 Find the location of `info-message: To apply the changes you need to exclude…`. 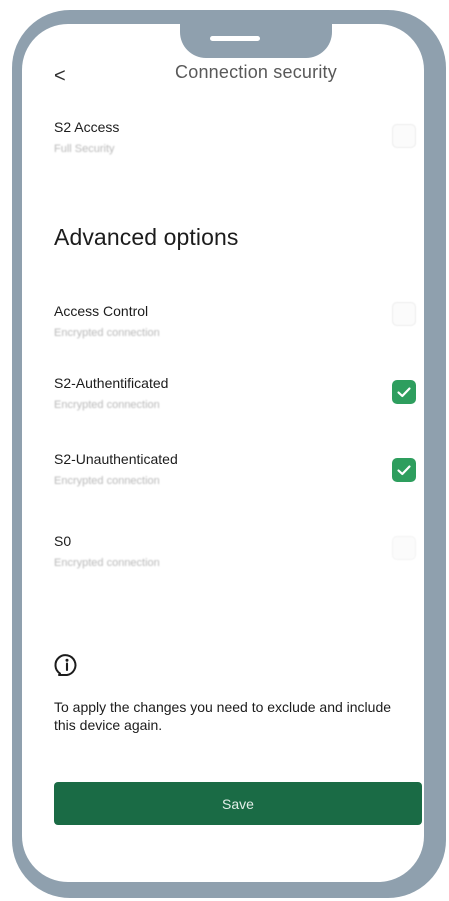

info-message: To apply the changes you need to exclude… is located at coordinates (223, 716).